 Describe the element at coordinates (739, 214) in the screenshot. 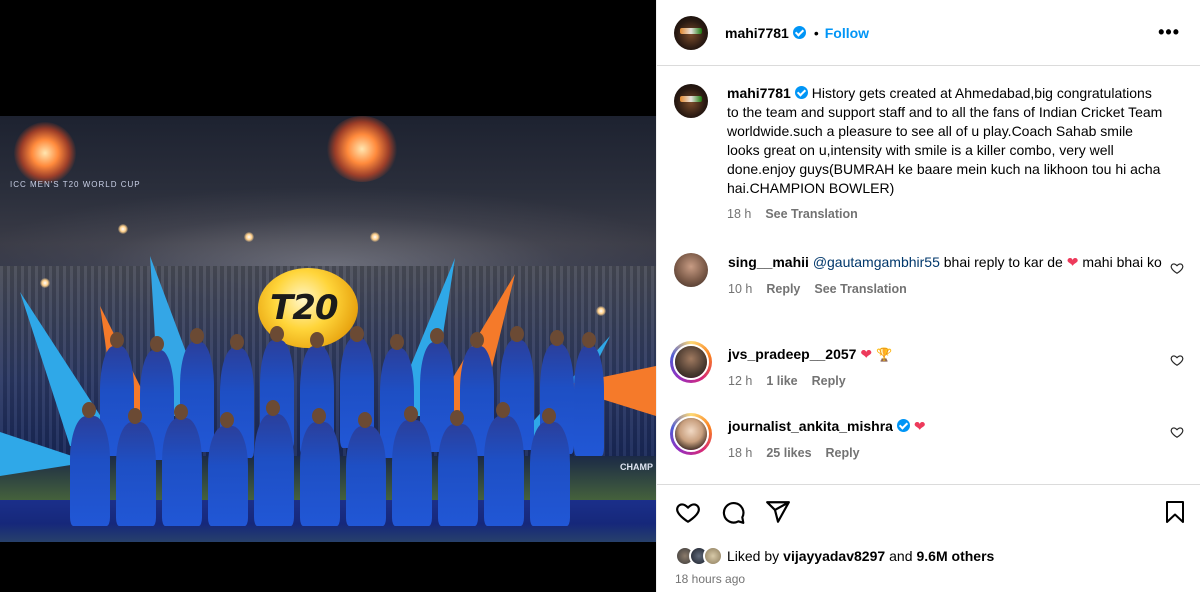

I see `caption-time: 18 h` at that location.